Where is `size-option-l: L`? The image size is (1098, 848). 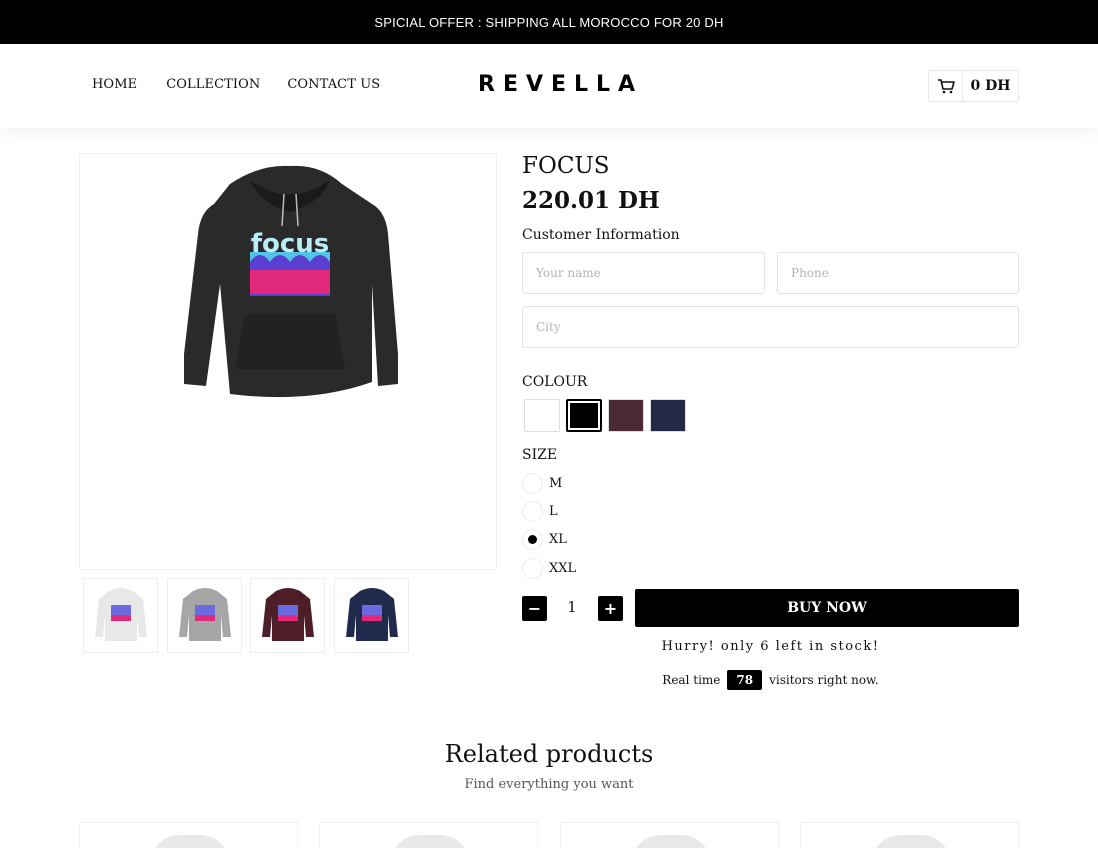 size-option-l: L is located at coordinates (540, 511).